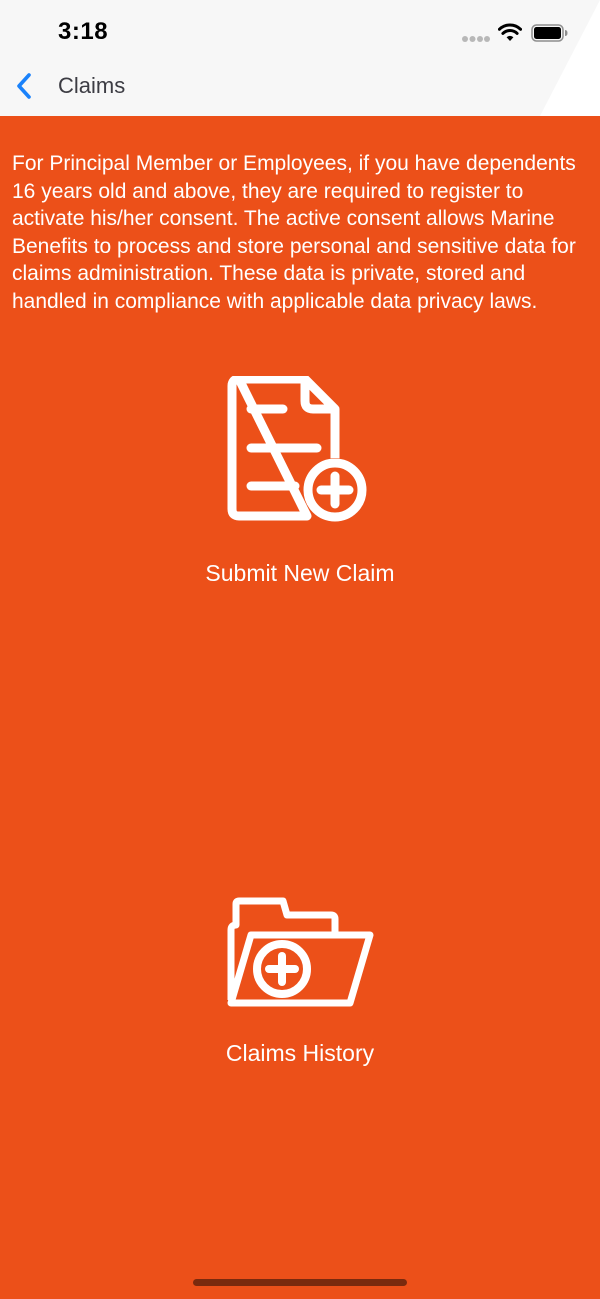  Describe the element at coordinates (92, 85) in the screenshot. I see `nav-title: Claims` at that location.